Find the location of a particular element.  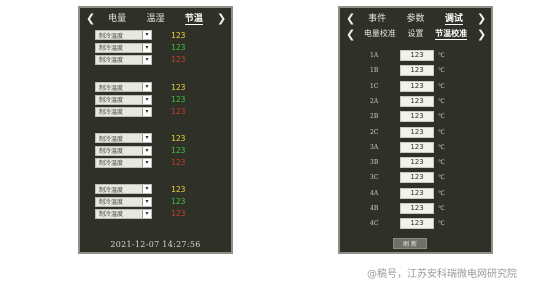

sub-tab-2: 节温校准 is located at coordinates (451, 34).